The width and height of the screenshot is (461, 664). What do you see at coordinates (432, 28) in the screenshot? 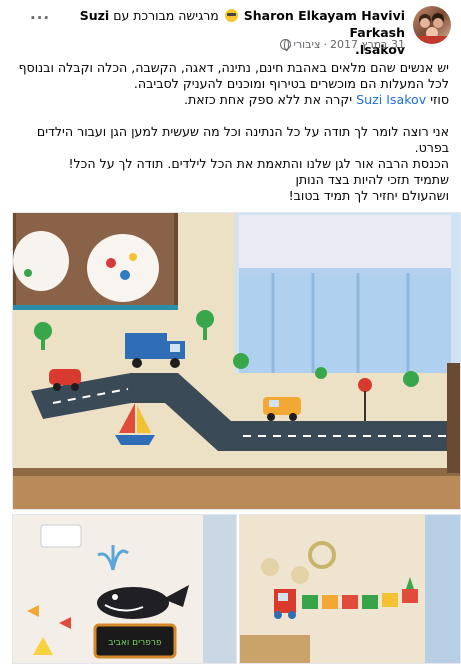
I see `avatar-photo` at bounding box center [432, 28].